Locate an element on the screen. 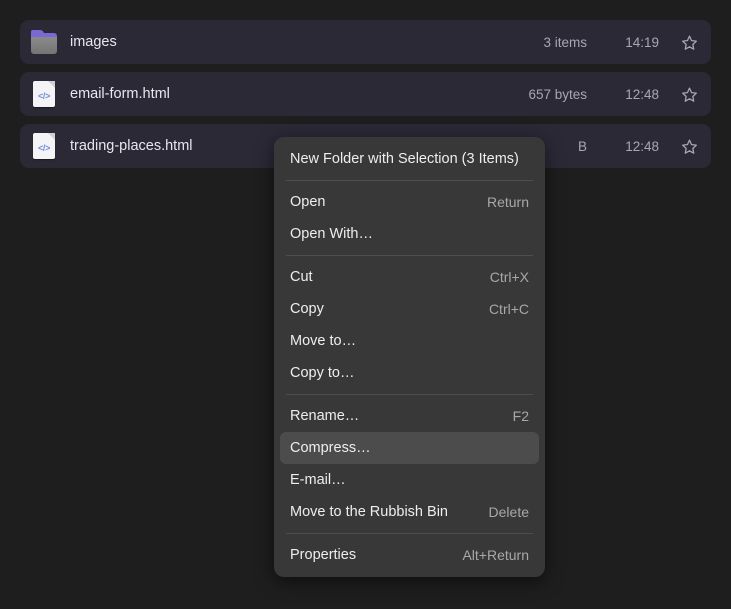 The image size is (731, 609). menu-item-shortcut: Ctrl+X is located at coordinates (509, 277).